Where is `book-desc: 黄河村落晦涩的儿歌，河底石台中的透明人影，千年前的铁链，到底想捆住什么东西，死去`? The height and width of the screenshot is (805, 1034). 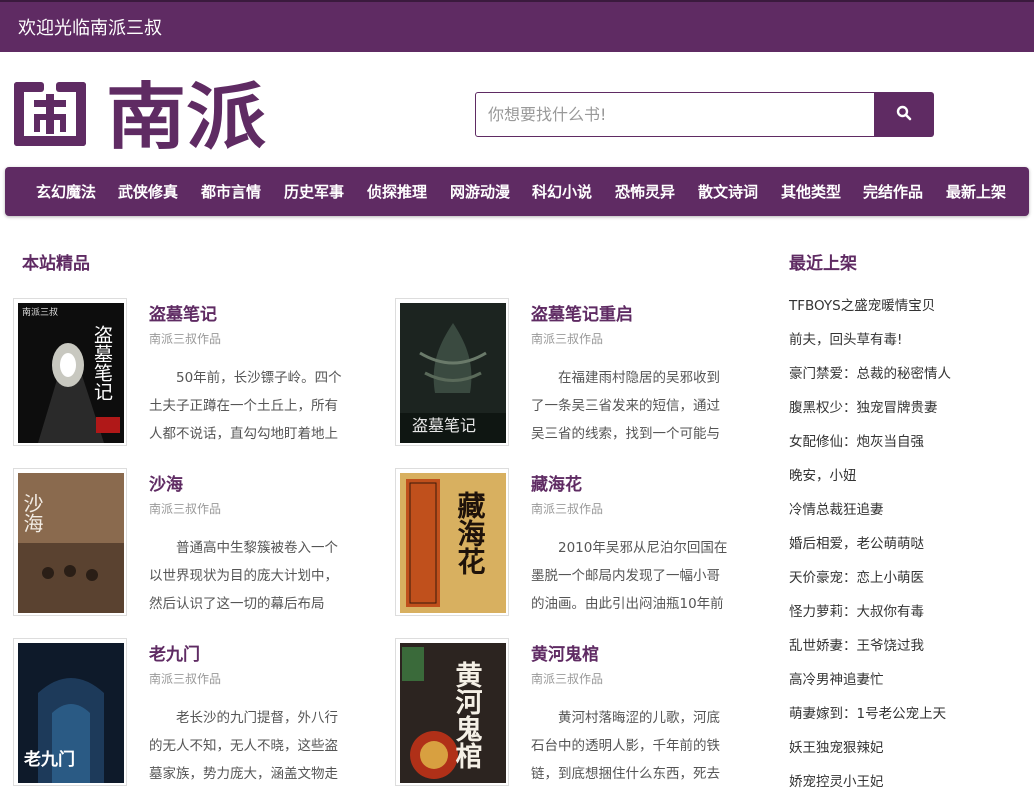 book-desc: 黄河村落晦涩的儿歌，河底石台中的透明人影，千年前的铁链，到底想捆住什么东西，死去 is located at coordinates (625, 746).